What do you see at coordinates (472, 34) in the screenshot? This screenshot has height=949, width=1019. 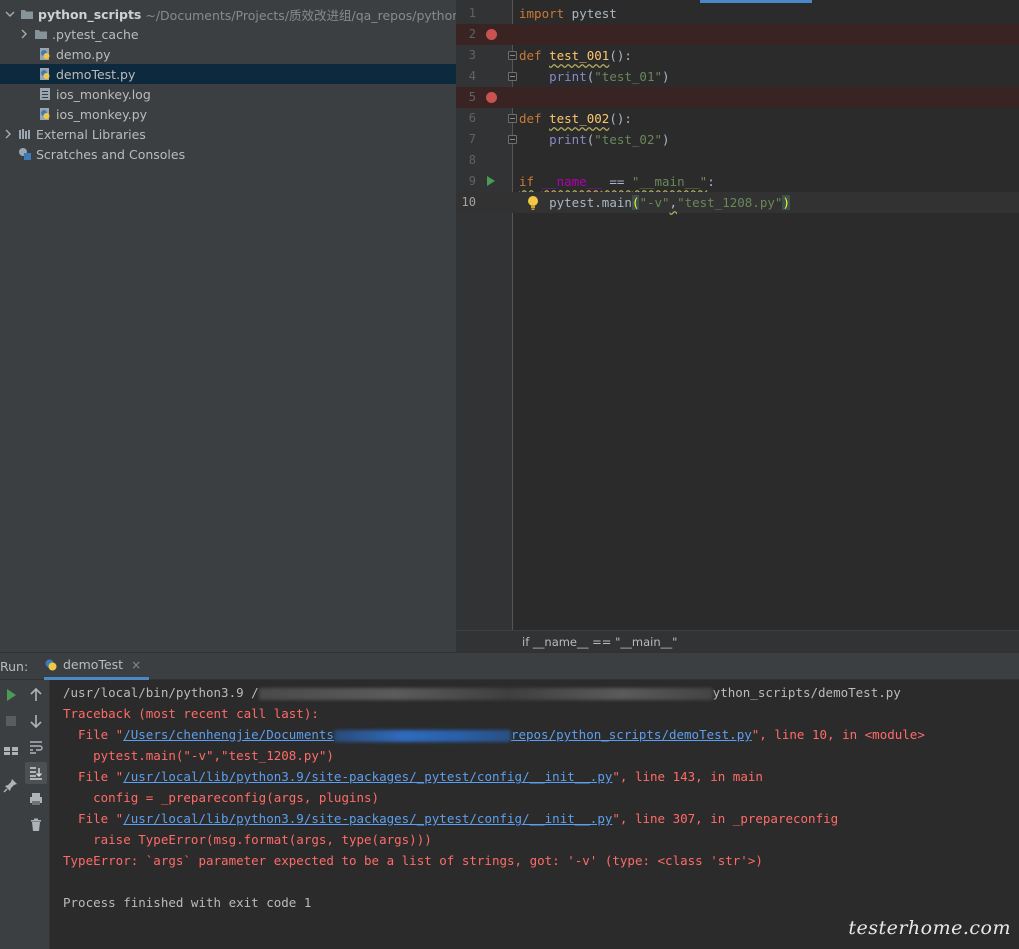 I see `line-number: 2` at bounding box center [472, 34].